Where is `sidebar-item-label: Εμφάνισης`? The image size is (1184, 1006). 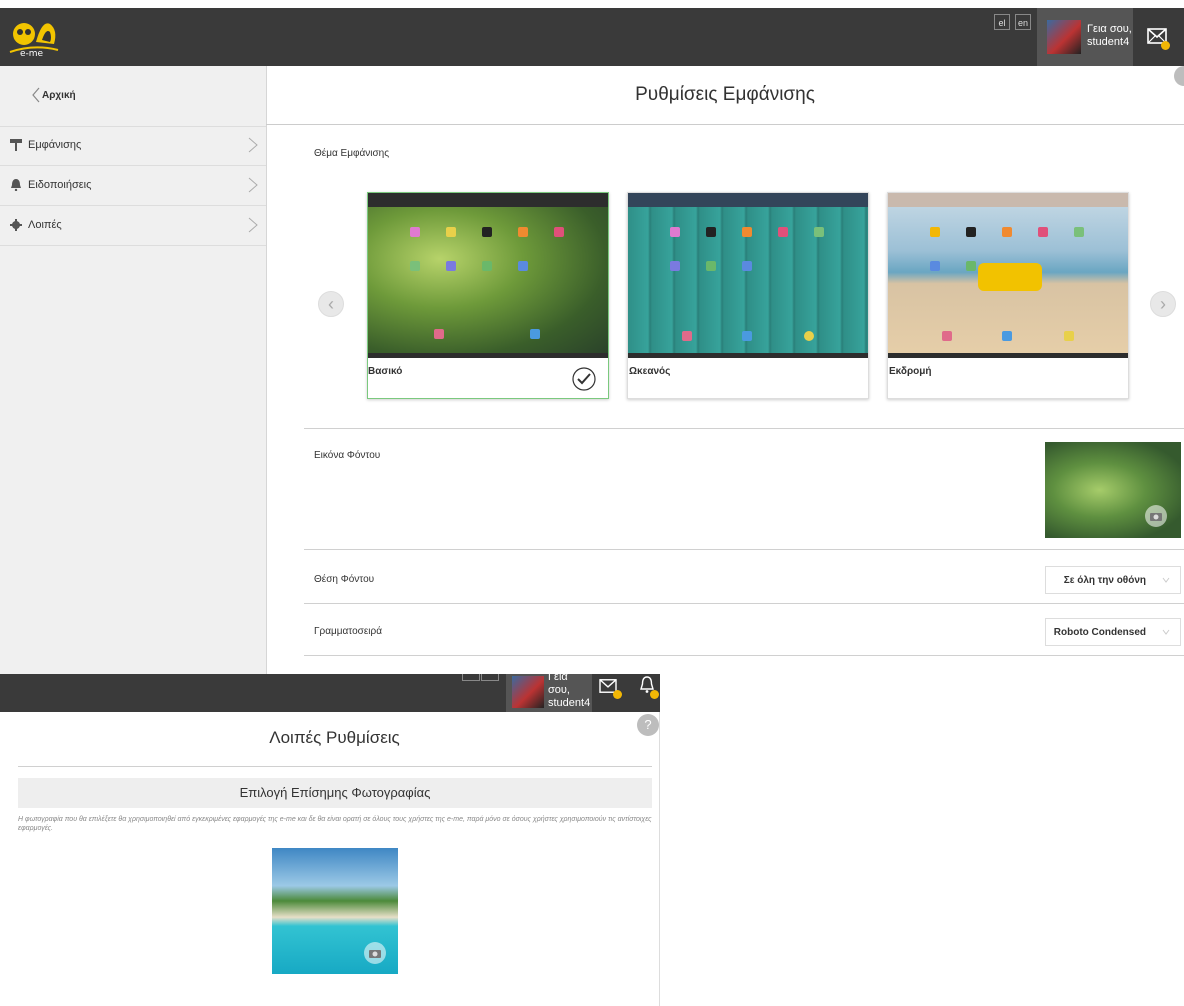
sidebar-item-label: Εμφάνισης is located at coordinates (55, 145).